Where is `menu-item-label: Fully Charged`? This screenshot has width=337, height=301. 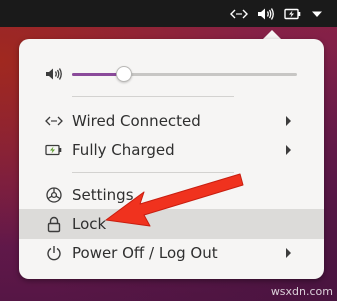
menu-item-label: Fully Charged is located at coordinates (123, 150).